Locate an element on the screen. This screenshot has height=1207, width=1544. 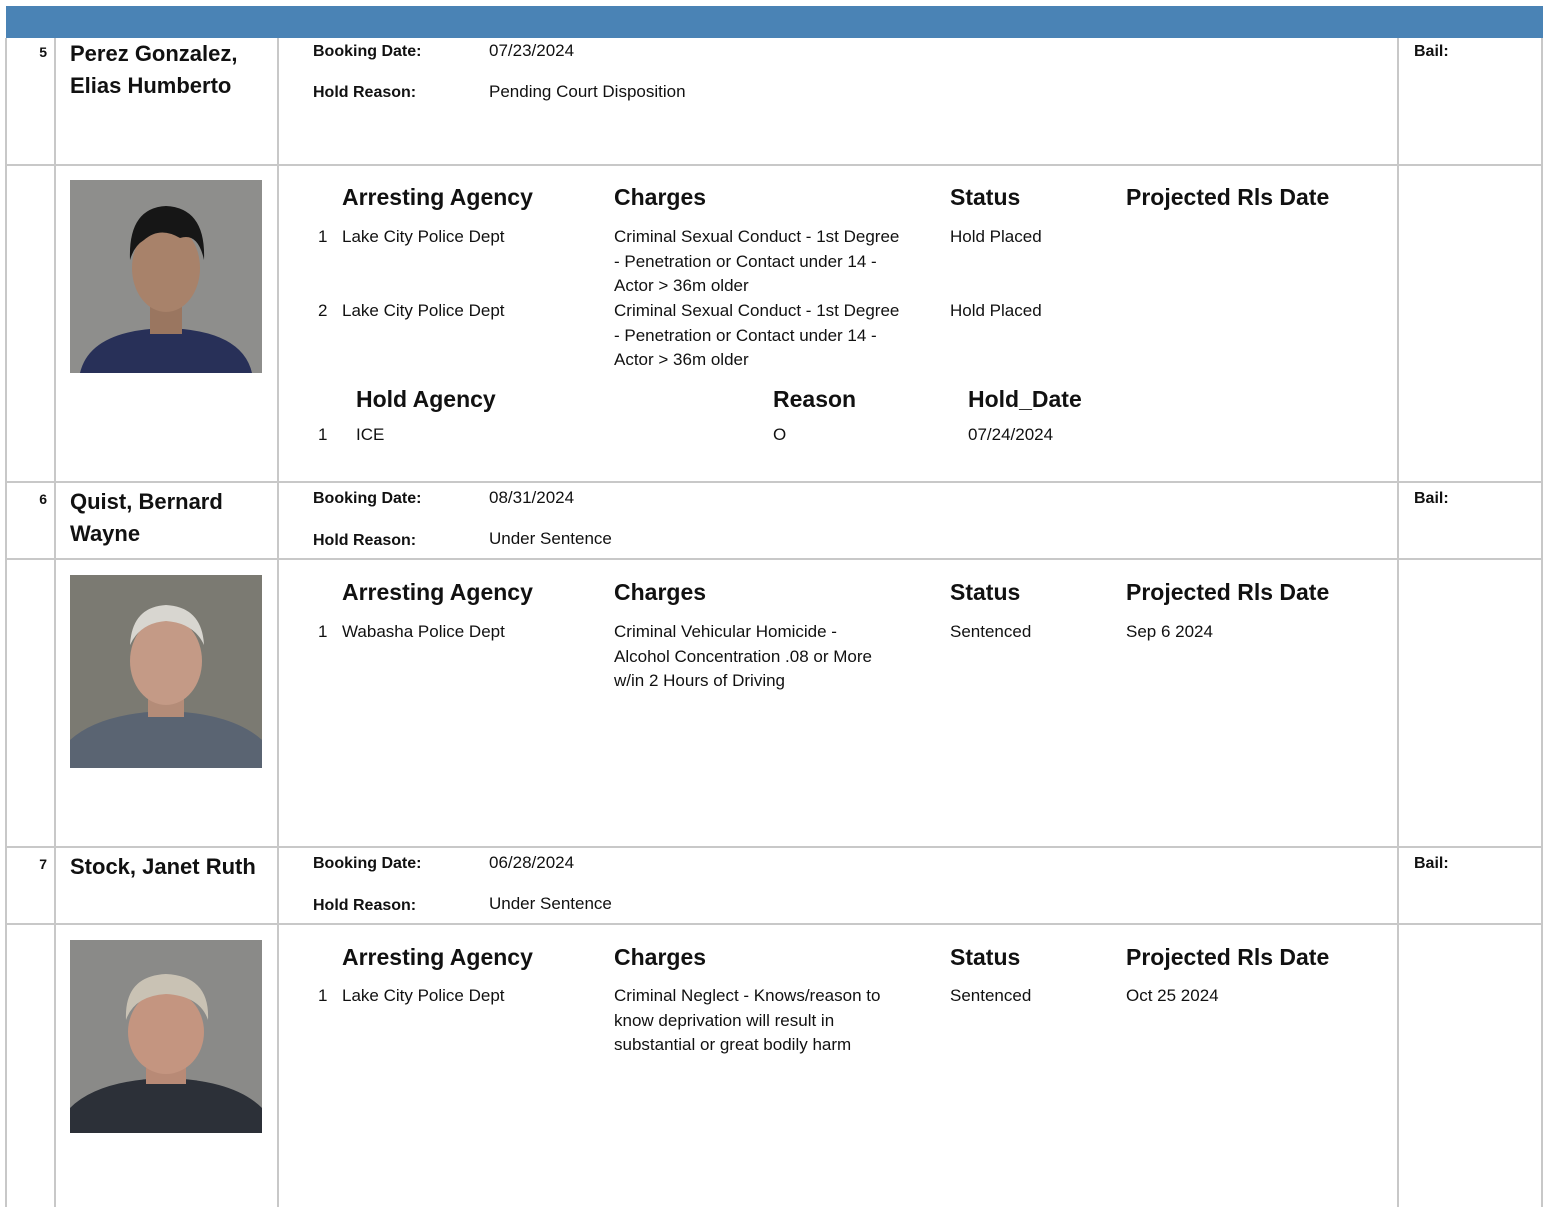
table-header-bar is located at coordinates (774, 22).